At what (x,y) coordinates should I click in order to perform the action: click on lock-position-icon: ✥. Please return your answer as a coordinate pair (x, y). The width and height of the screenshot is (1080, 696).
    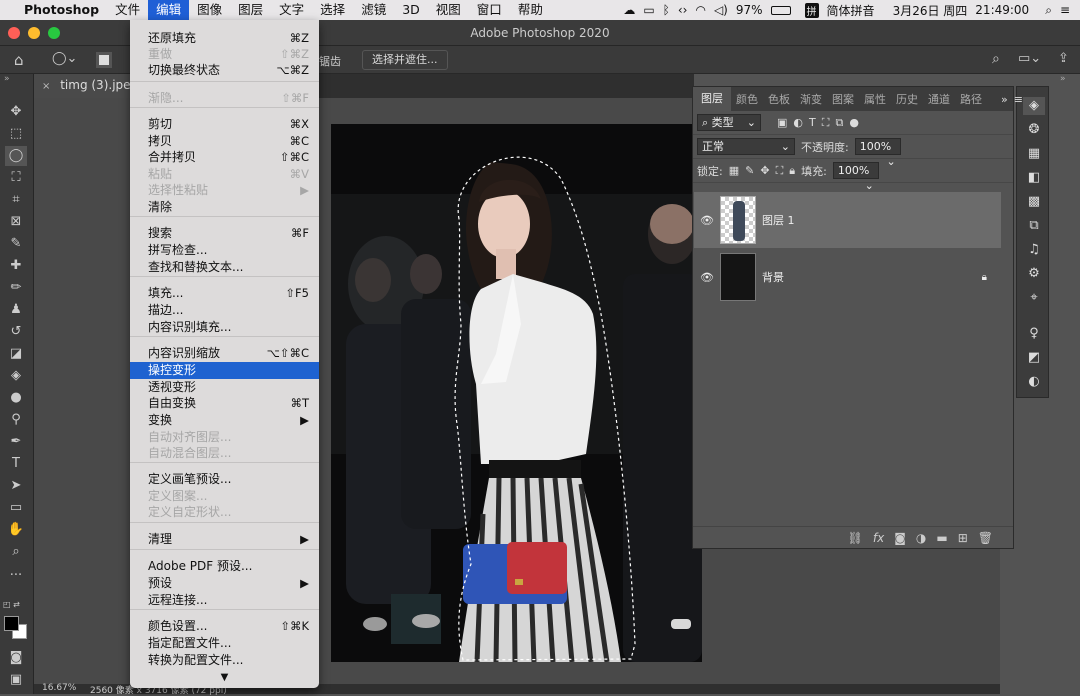
    Looking at the image, I should click on (764, 170).